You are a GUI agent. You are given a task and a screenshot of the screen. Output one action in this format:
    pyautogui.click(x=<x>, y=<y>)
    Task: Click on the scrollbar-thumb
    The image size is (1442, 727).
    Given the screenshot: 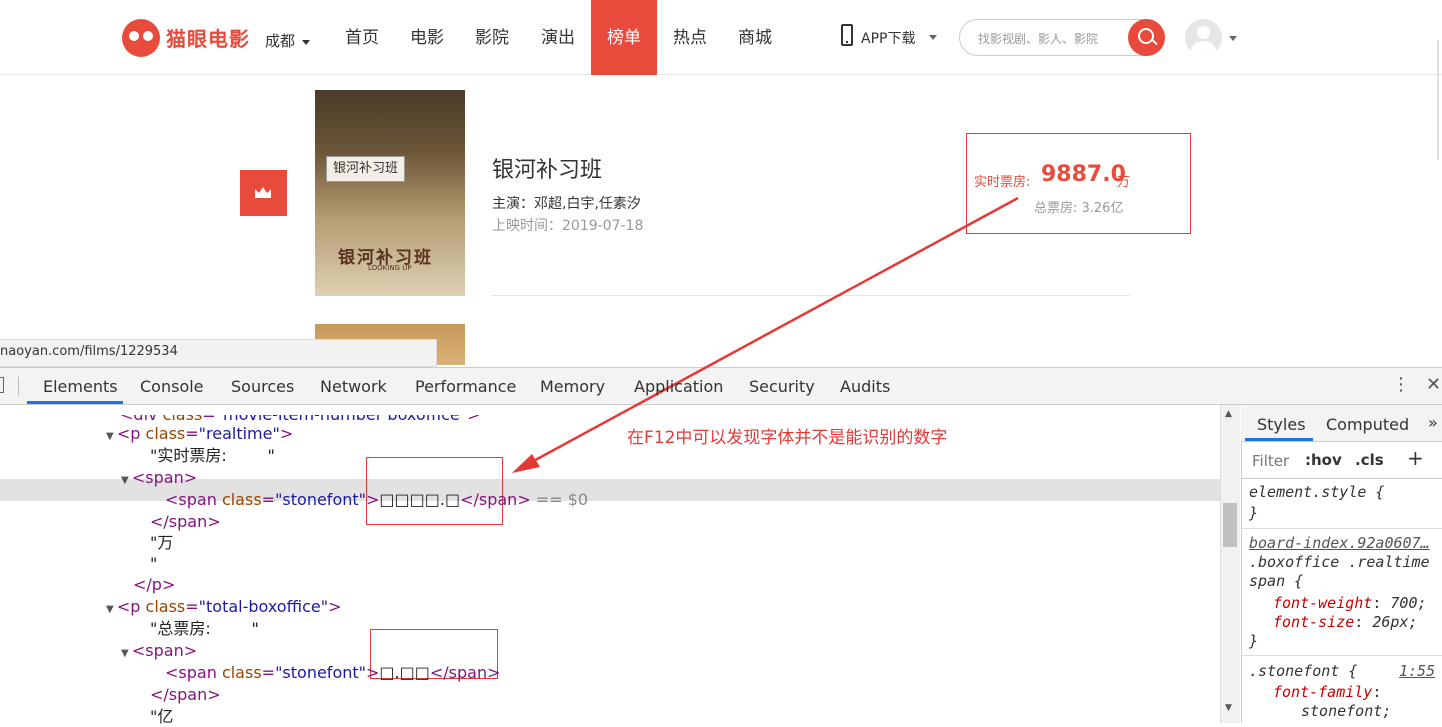 What is the action you would take?
    pyautogui.click(x=1230, y=525)
    